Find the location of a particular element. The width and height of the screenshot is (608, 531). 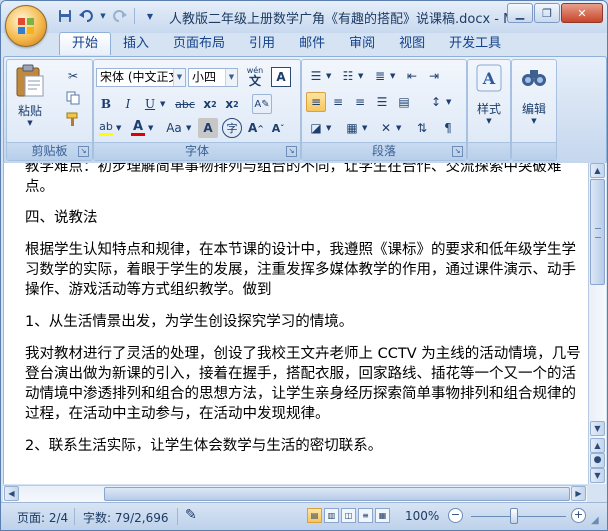

asian-layout-icon: ✕ is located at coordinates (386, 128).